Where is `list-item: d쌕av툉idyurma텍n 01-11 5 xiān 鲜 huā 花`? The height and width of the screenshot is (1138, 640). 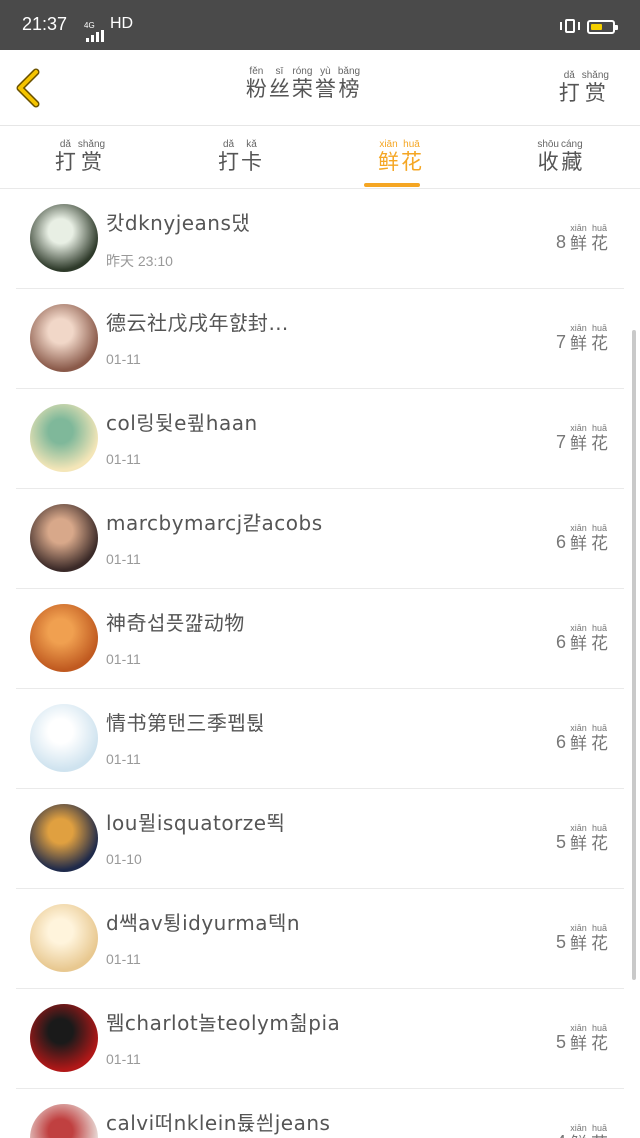
list-item: d쌕av툉idyurma텍n 01-11 5 xiān 鲜 huā 花 is located at coordinates (320, 939).